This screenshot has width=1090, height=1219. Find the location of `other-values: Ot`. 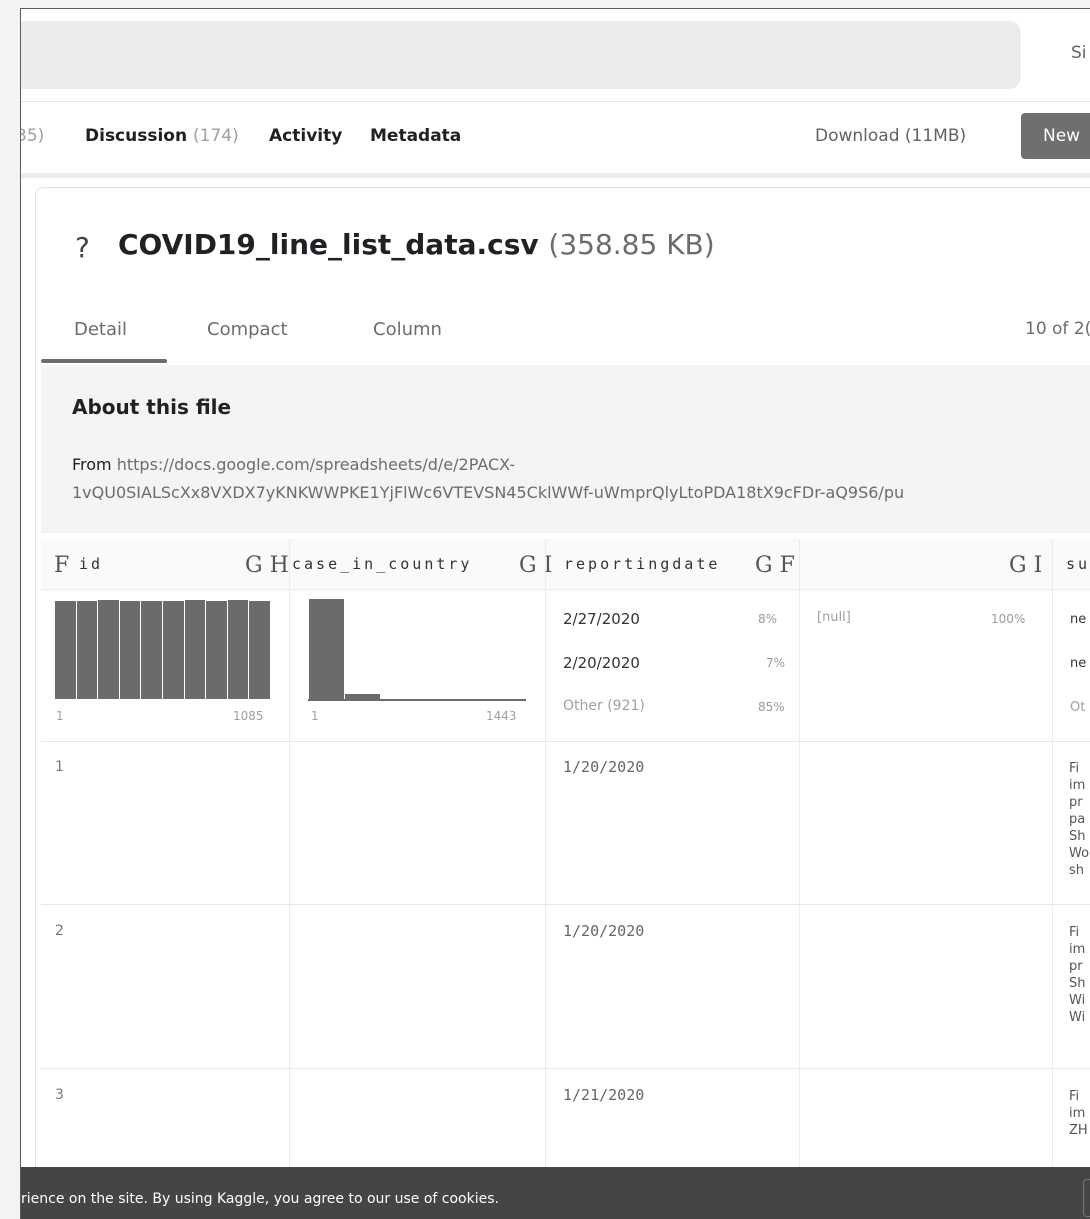

other-values: Ot is located at coordinates (1078, 707).